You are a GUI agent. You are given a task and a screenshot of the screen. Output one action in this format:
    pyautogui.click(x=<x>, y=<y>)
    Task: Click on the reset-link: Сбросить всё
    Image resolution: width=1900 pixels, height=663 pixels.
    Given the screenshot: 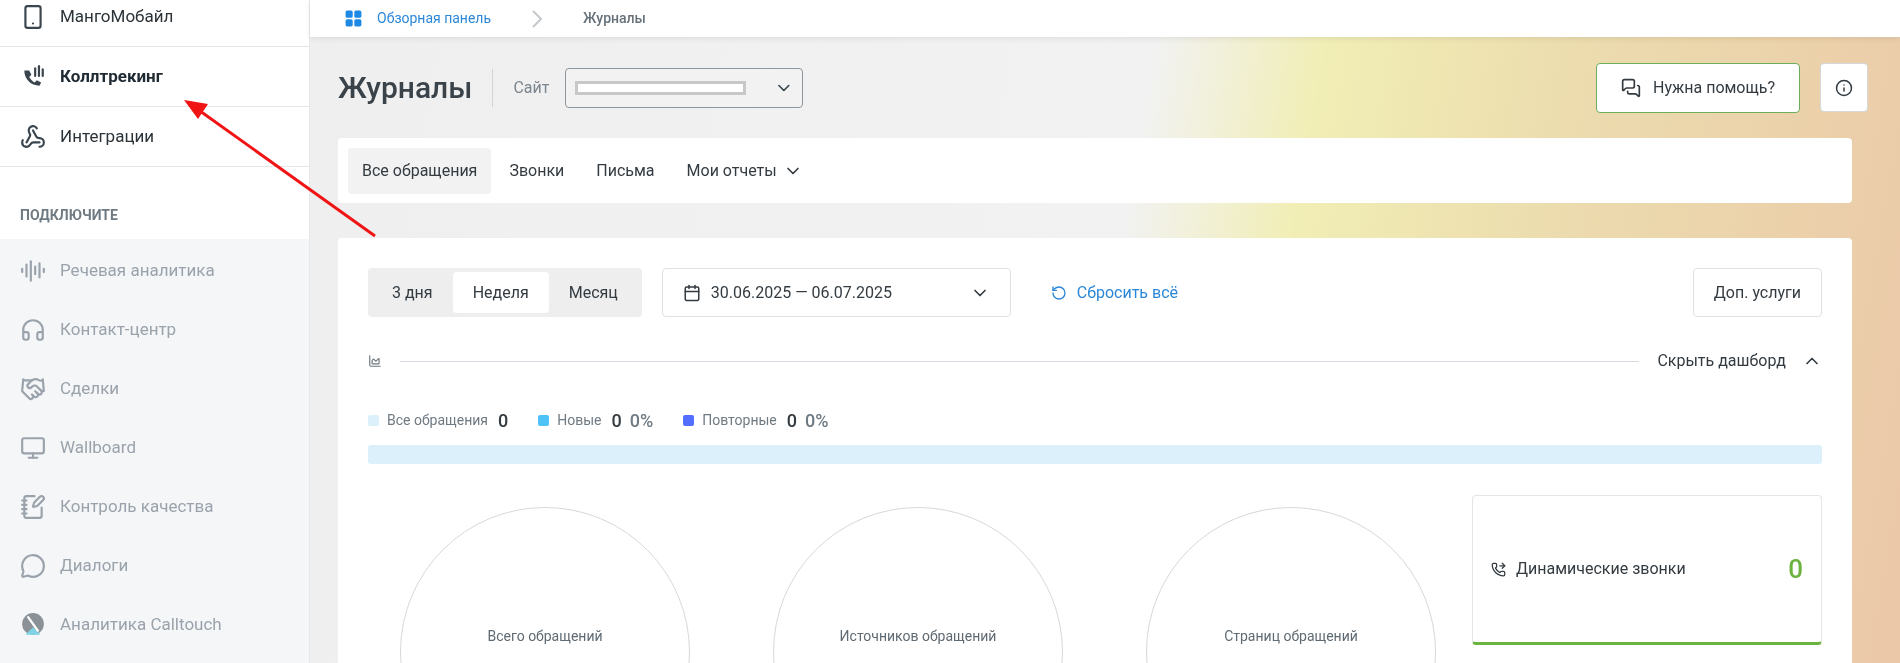 What is the action you would take?
    pyautogui.click(x=1114, y=292)
    